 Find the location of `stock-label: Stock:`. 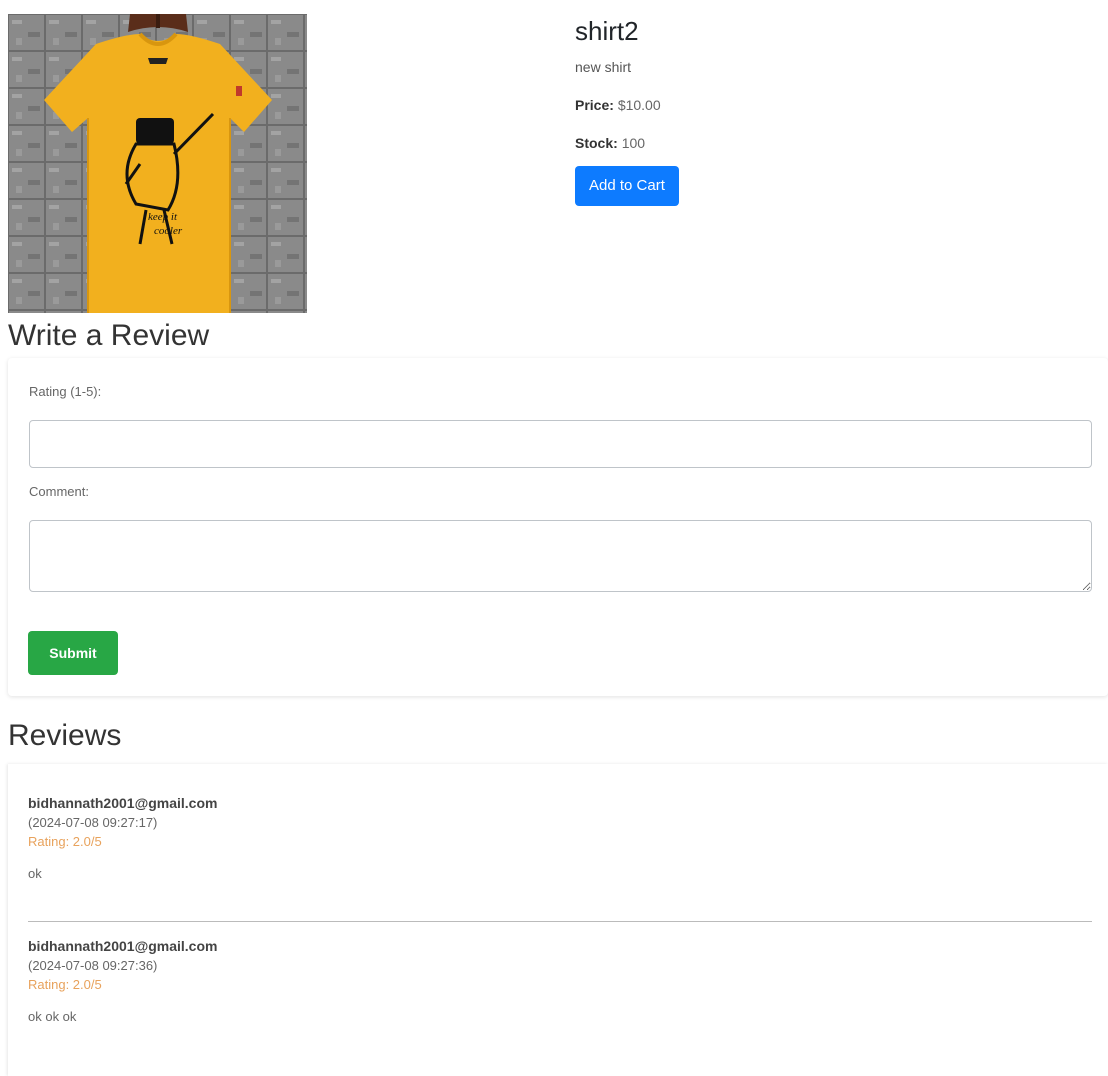

stock-label: Stock: is located at coordinates (596, 143).